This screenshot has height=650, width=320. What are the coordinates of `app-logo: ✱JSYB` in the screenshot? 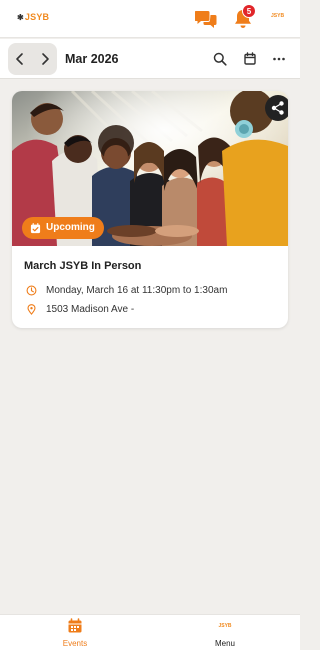 It's located at (33, 17).